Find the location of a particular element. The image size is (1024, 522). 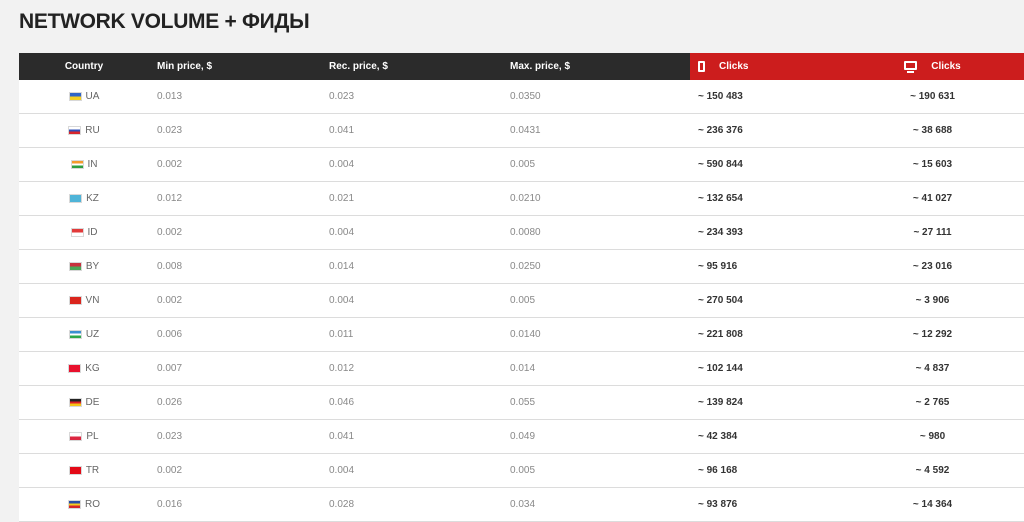

header-rec-price: Rec. price, $ is located at coordinates (410, 66).